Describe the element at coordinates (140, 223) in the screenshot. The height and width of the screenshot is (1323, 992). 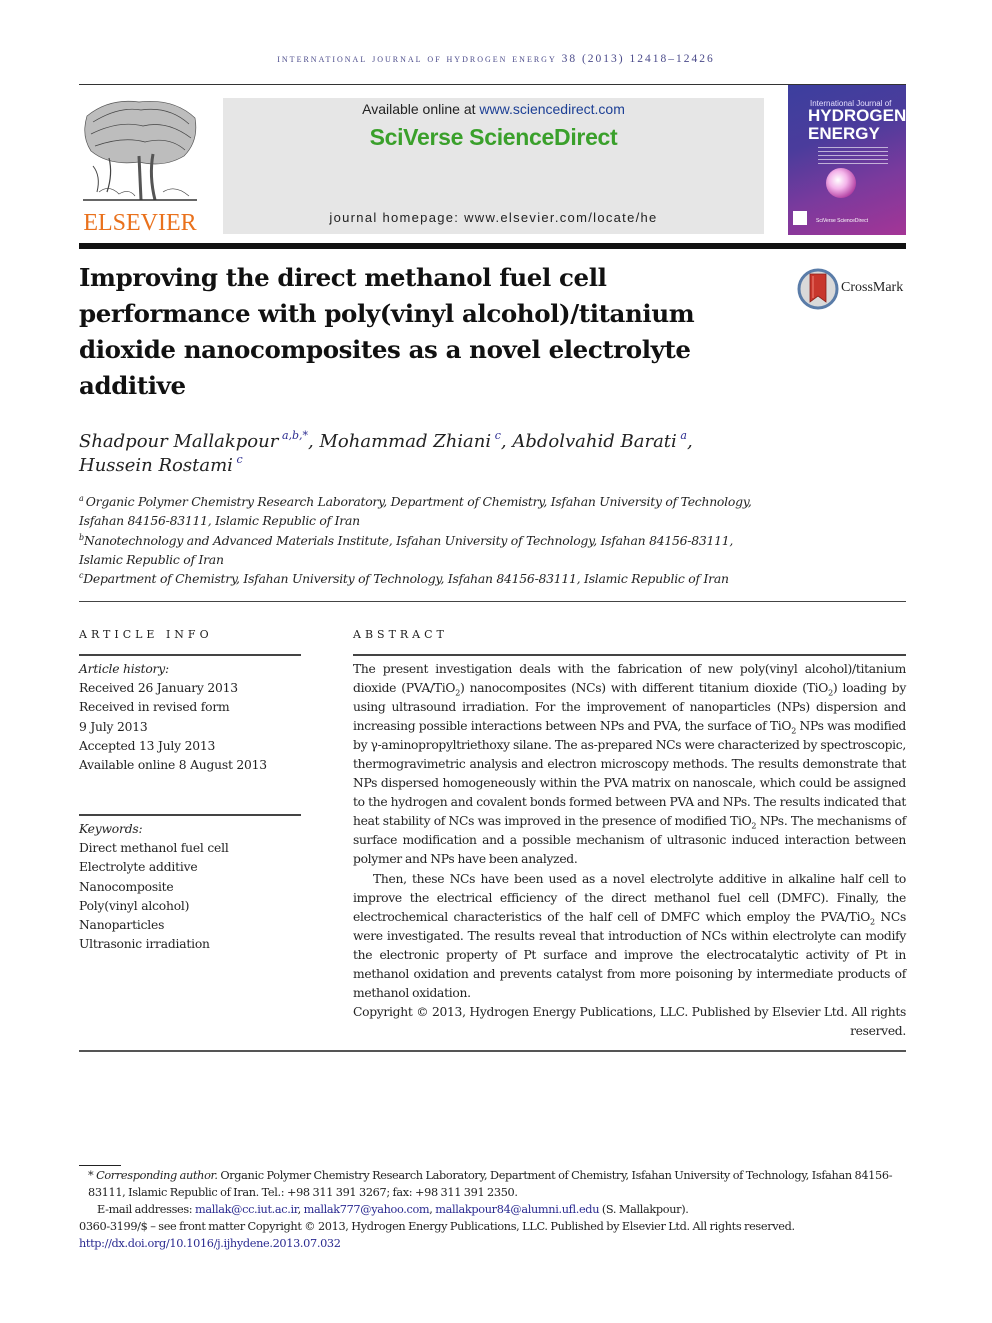
I see `elsevier-wordmark: ELSEVIER` at that location.